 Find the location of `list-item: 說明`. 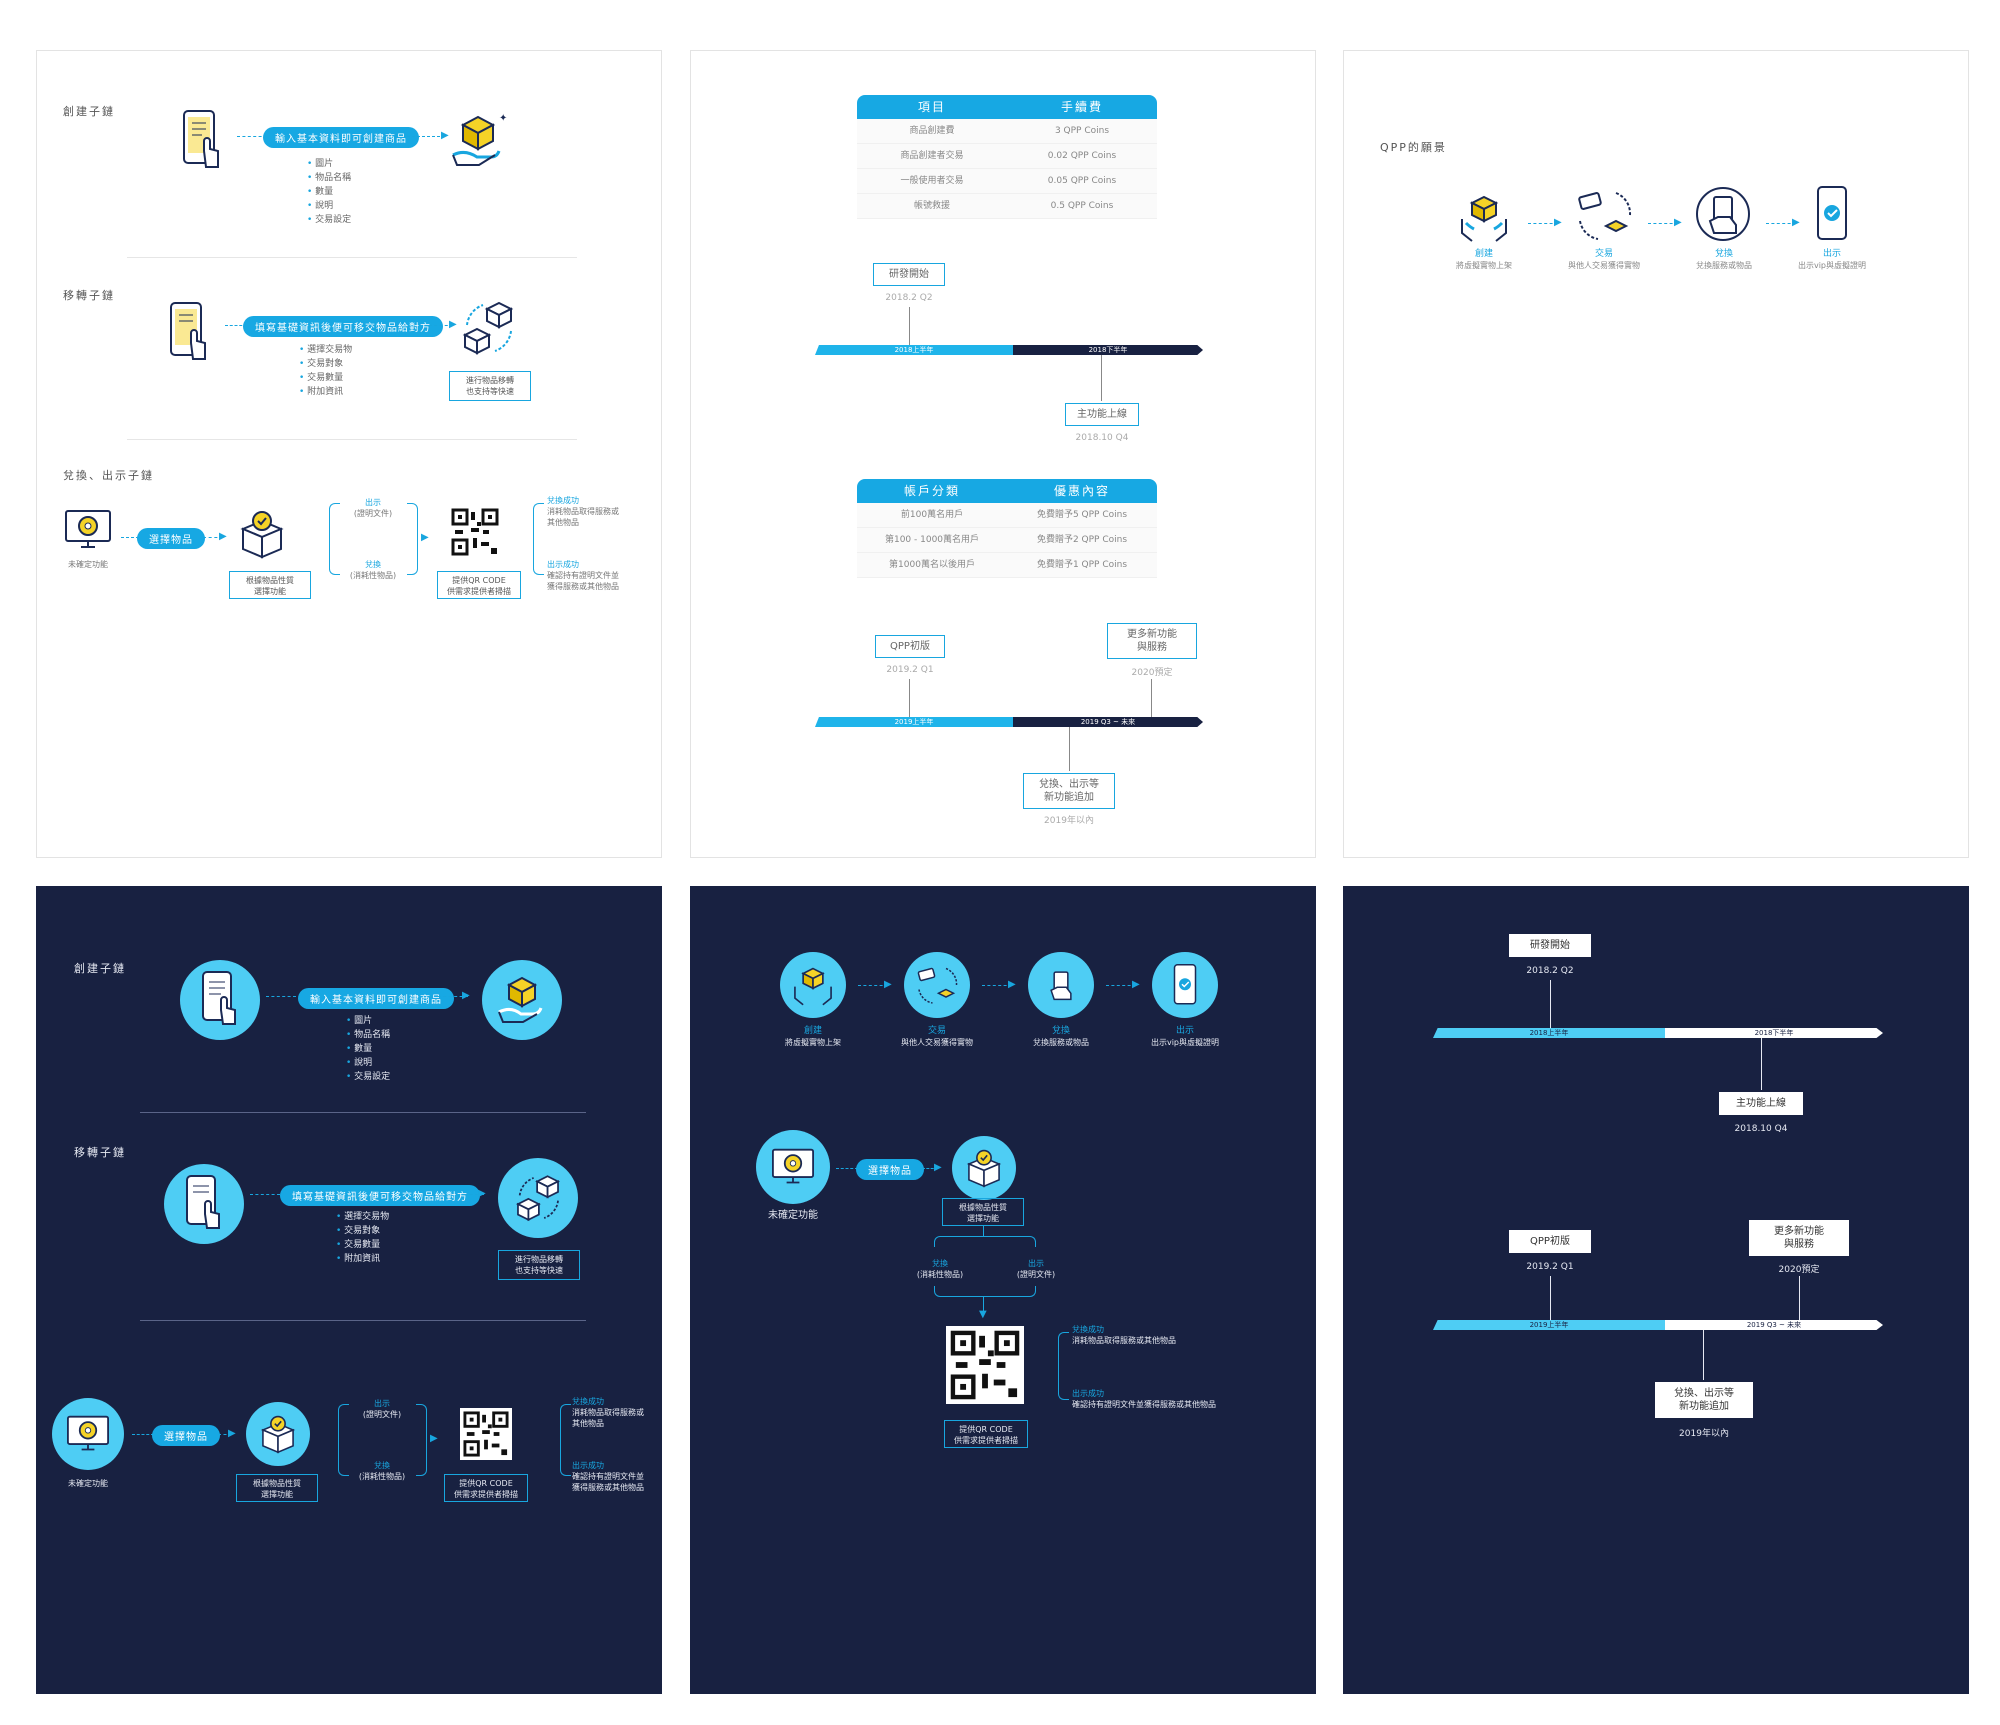

list-item: 說明 is located at coordinates (368, 1063).